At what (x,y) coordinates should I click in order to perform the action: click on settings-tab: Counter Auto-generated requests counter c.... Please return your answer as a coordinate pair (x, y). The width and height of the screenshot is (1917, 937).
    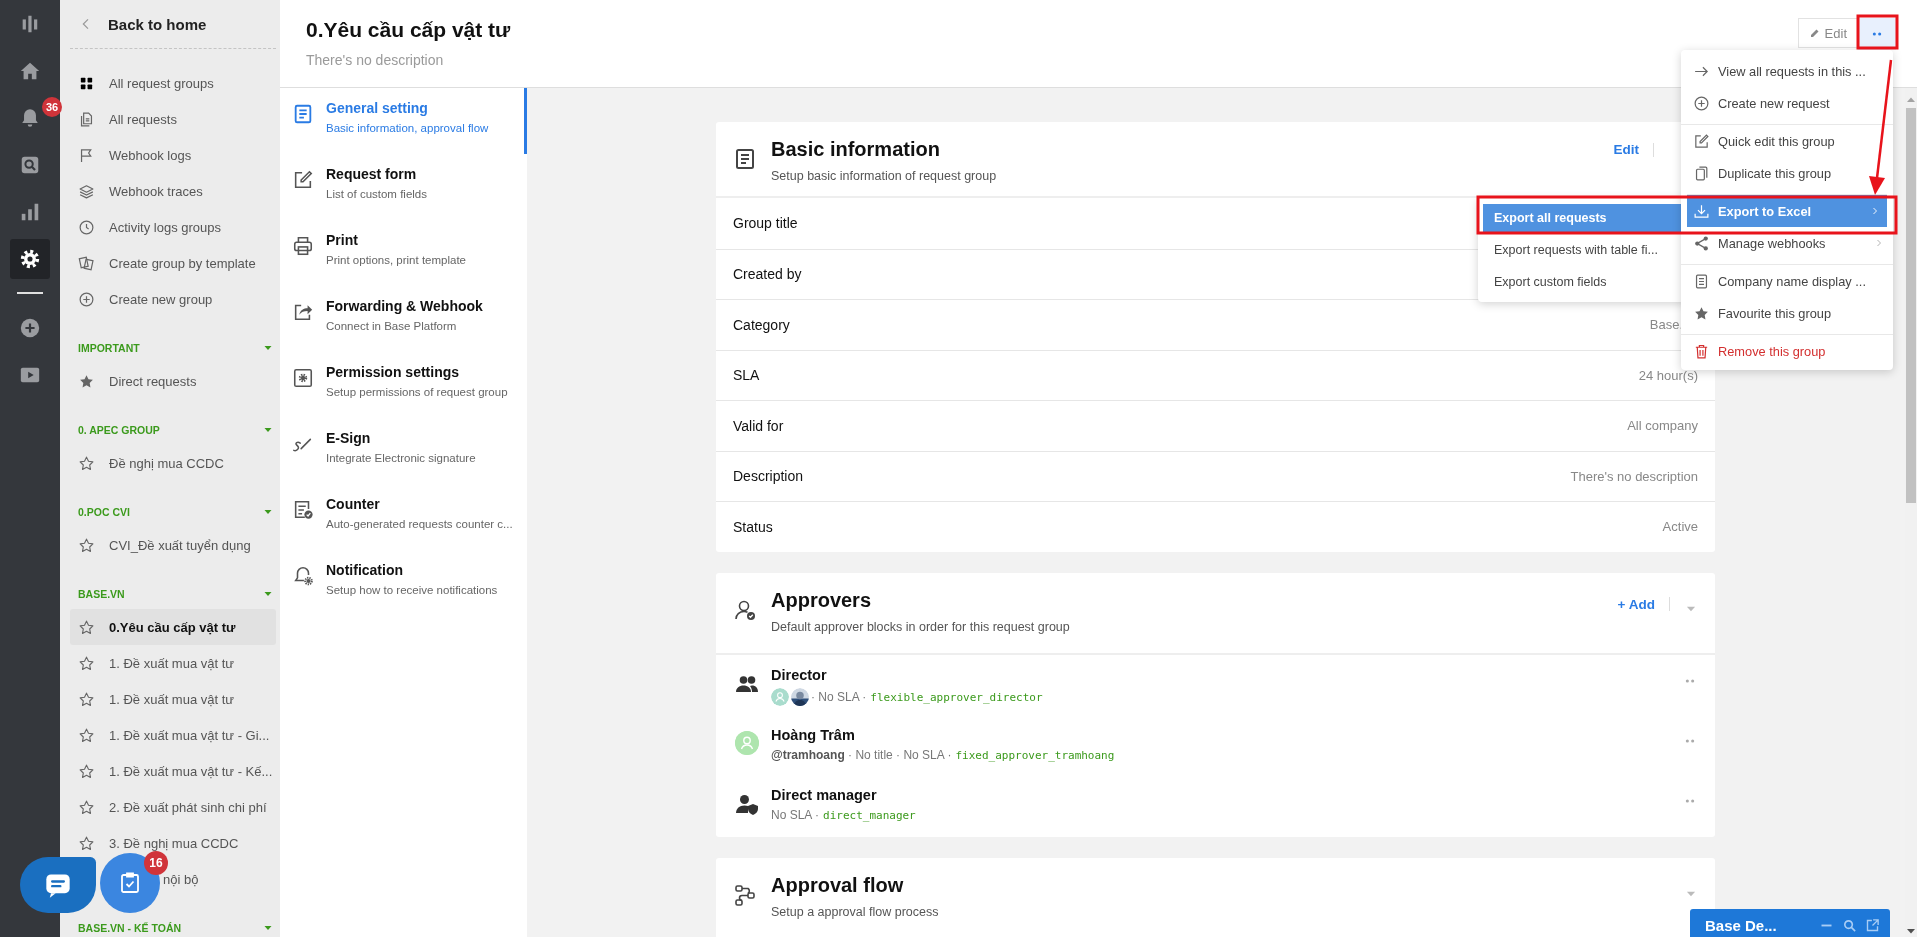
    Looking at the image, I should click on (403, 517).